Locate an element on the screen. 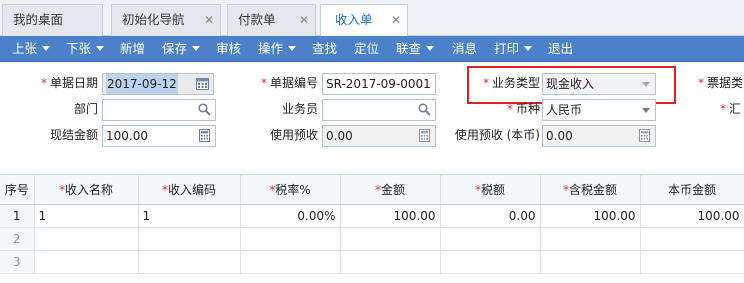 This screenshot has height=283, width=744. toolbar-label: 审核 is located at coordinates (229, 48).